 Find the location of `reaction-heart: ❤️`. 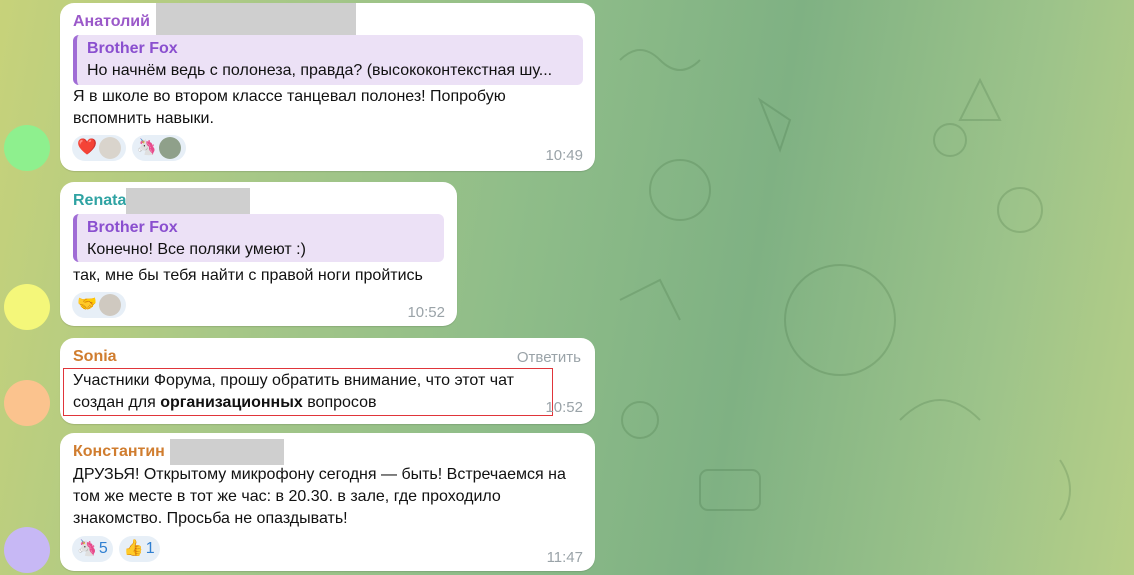

reaction-heart: ❤️ is located at coordinates (99, 148).